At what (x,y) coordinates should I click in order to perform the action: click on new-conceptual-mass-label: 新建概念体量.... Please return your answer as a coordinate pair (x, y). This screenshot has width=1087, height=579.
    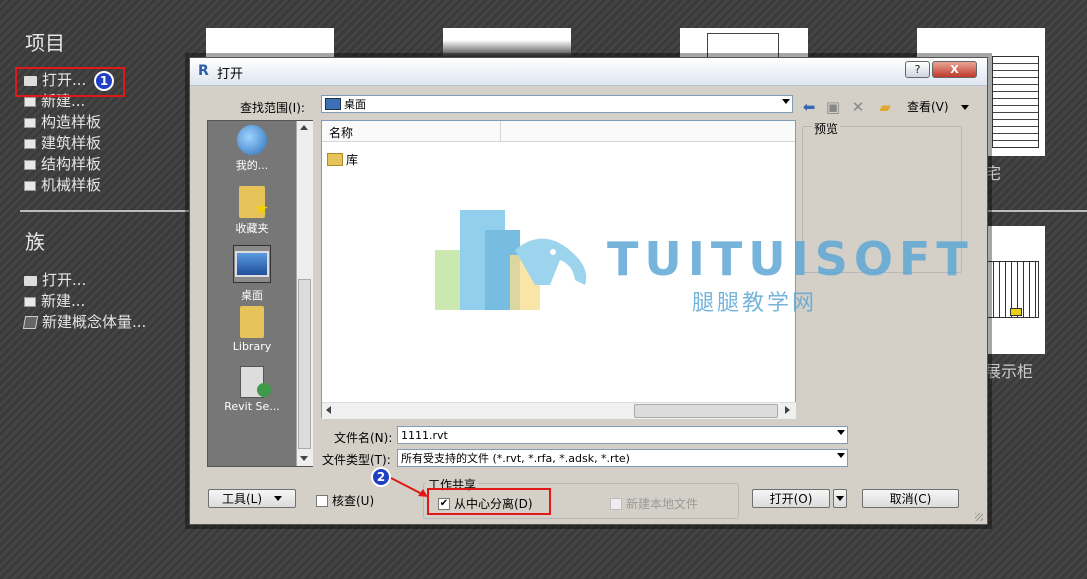
    Looking at the image, I should click on (94, 322).